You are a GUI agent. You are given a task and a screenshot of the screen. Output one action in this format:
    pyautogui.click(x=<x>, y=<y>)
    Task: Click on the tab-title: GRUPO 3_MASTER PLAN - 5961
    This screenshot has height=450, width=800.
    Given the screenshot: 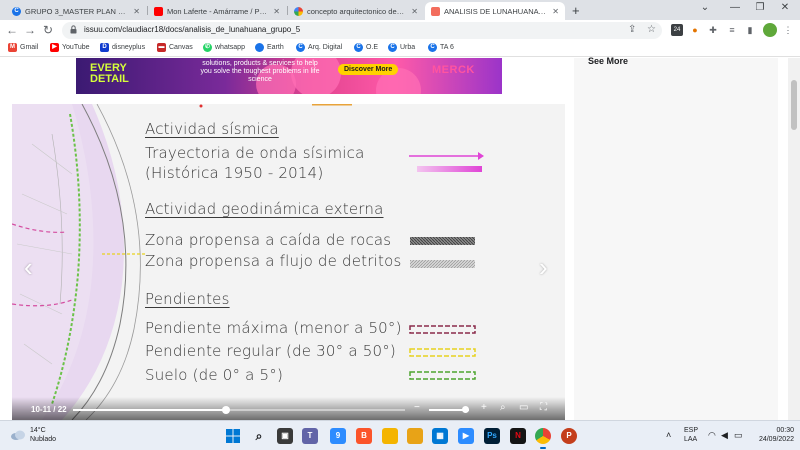 What is the action you would take?
    pyautogui.click(x=76, y=11)
    